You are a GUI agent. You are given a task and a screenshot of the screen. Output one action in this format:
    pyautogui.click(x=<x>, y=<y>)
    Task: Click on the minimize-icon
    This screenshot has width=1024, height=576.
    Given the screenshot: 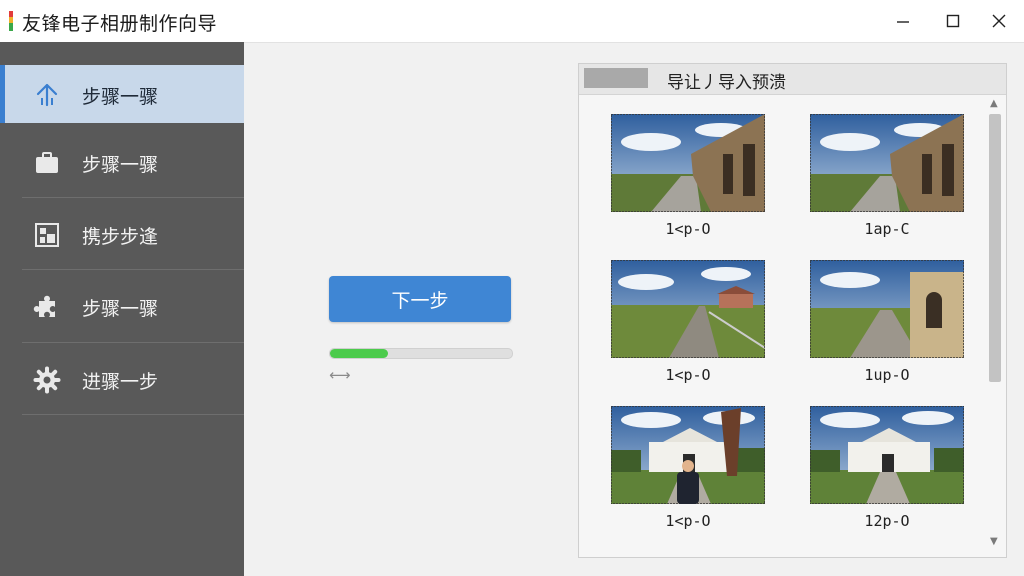 What is the action you would take?
    pyautogui.click(x=903, y=22)
    